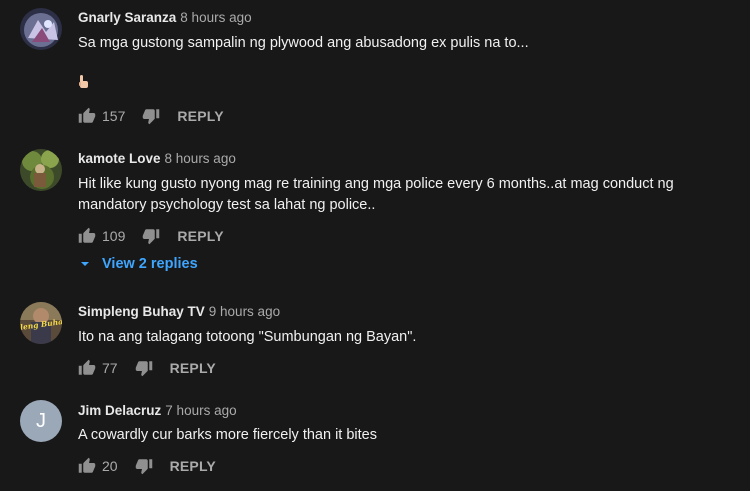  Describe the element at coordinates (141, 311) in the screenshot. I see `author-name: Simpleng Buhay TV` at that location.